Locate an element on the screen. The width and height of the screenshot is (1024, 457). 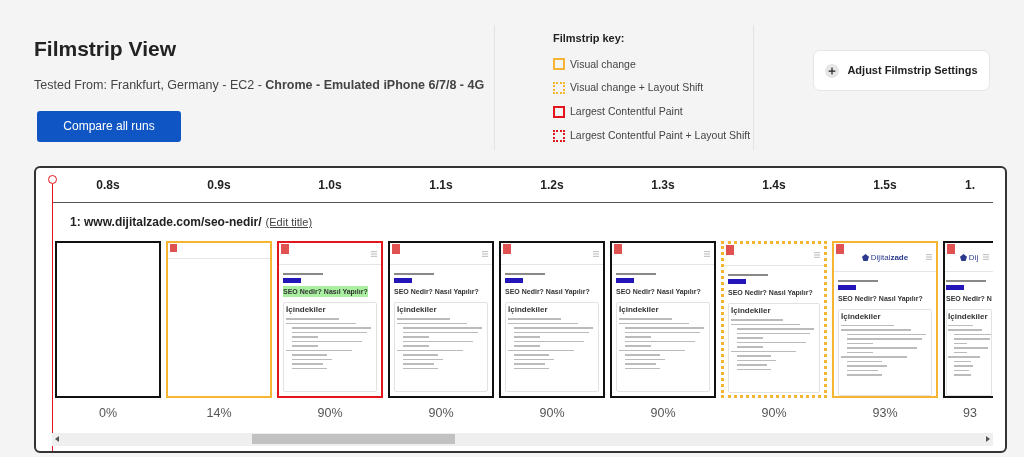
compare-runs-button: Compare all runs is located at coordinates (109, 126).